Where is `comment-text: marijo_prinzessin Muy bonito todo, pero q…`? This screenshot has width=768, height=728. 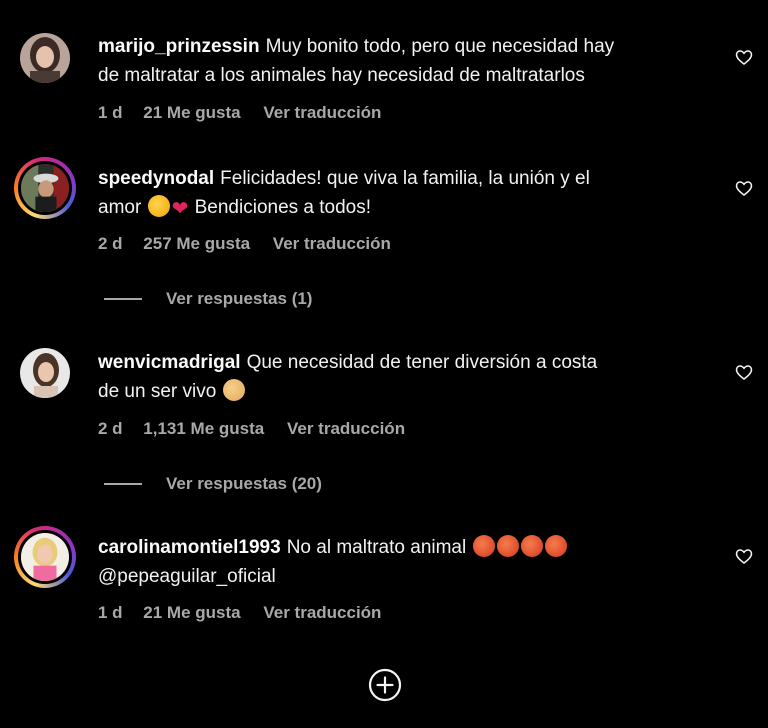 comment-text: marijo_prinzessin Muy bonito todo, pero q… is located at coordinates (403, 61).